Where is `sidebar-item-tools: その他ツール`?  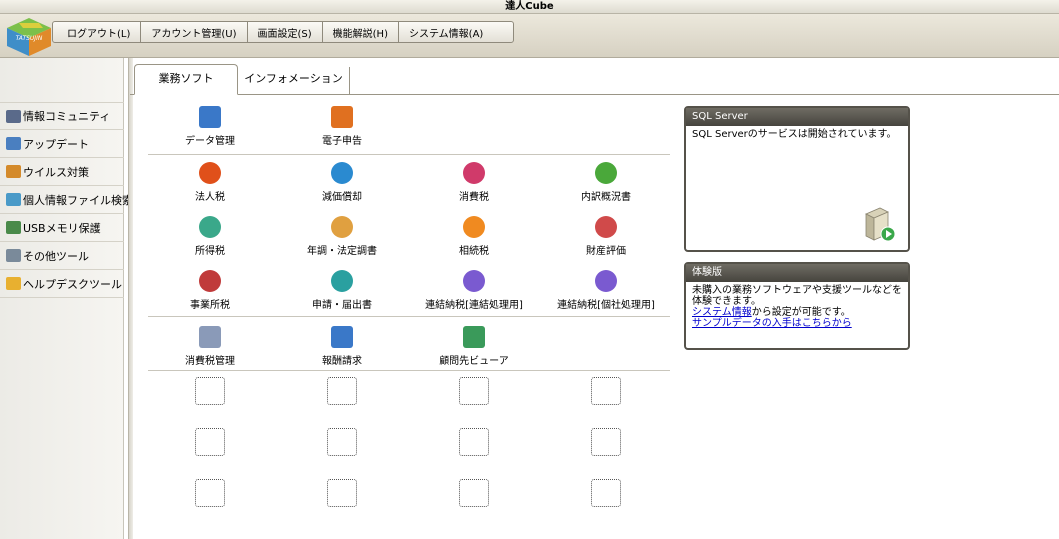 sidebar-item-tools: その他ツール is located at coordinates (62, 256).